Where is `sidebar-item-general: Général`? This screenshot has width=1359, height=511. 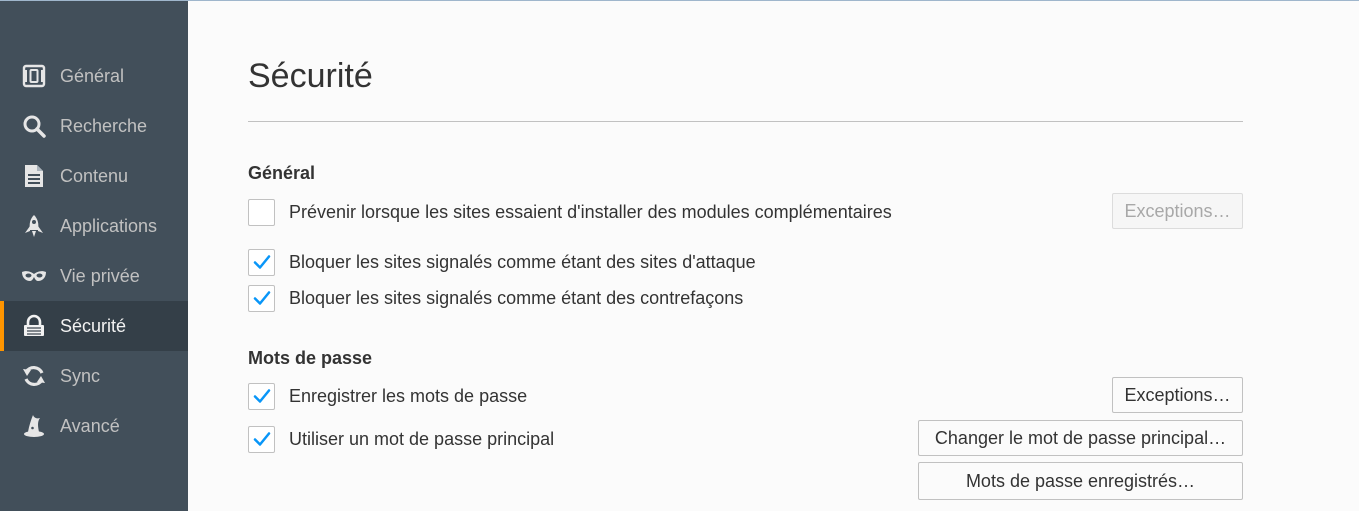
sidebar-item-general: Général is located at coordinates (94, 76).